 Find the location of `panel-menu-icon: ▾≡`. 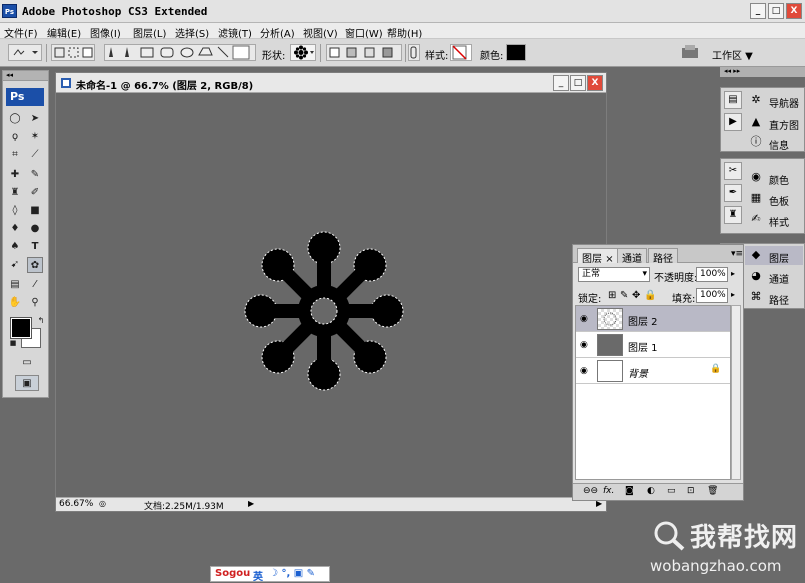

panel-menu-icon: ▾≡ is located at coordinates (737, 254).